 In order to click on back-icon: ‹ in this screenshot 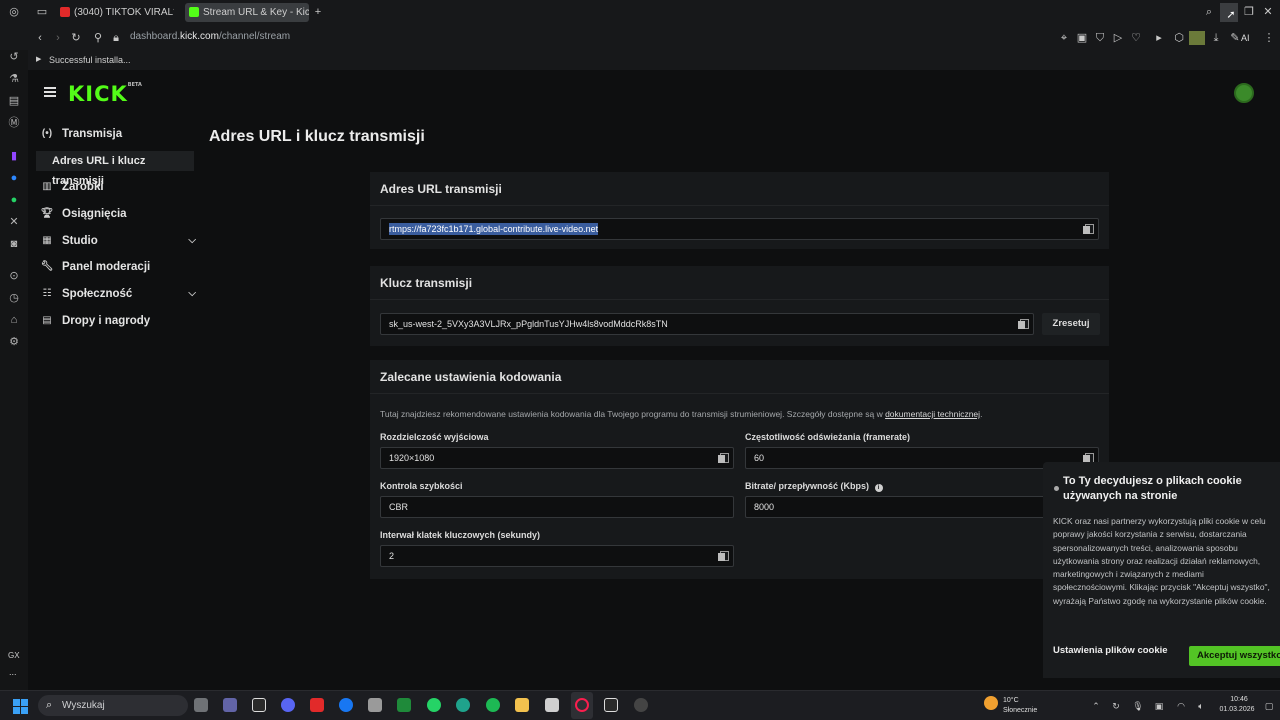, I will do `click(40, 38)`.